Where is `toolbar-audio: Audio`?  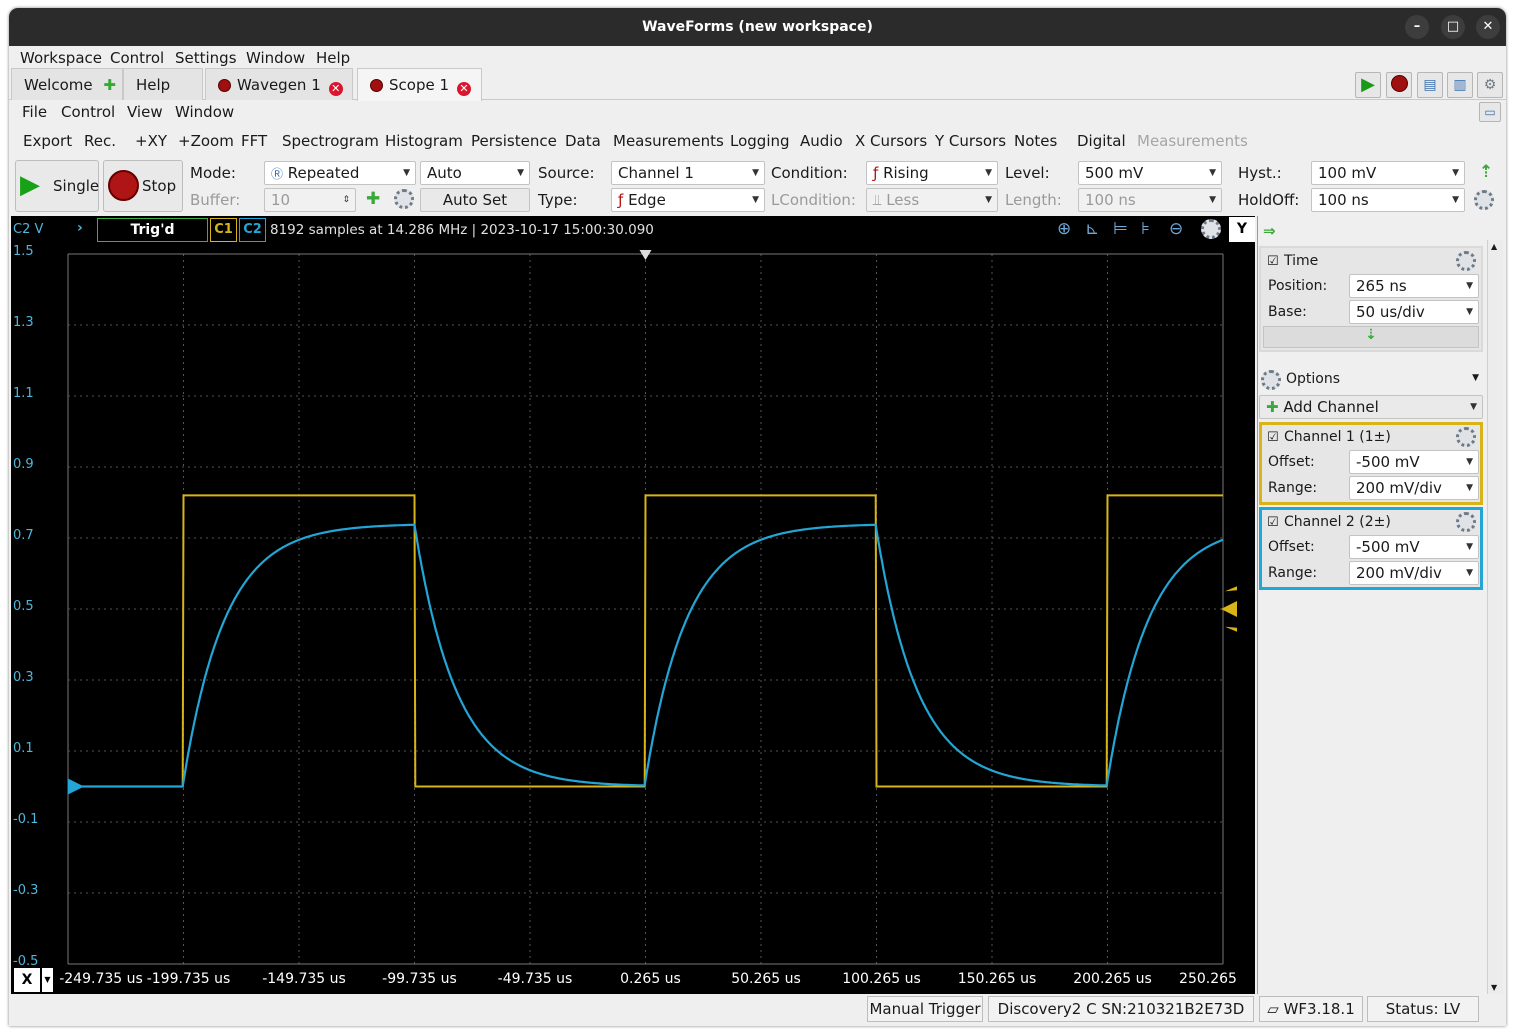
toolbar-audio: Audio is located at coordinates (821, 141).